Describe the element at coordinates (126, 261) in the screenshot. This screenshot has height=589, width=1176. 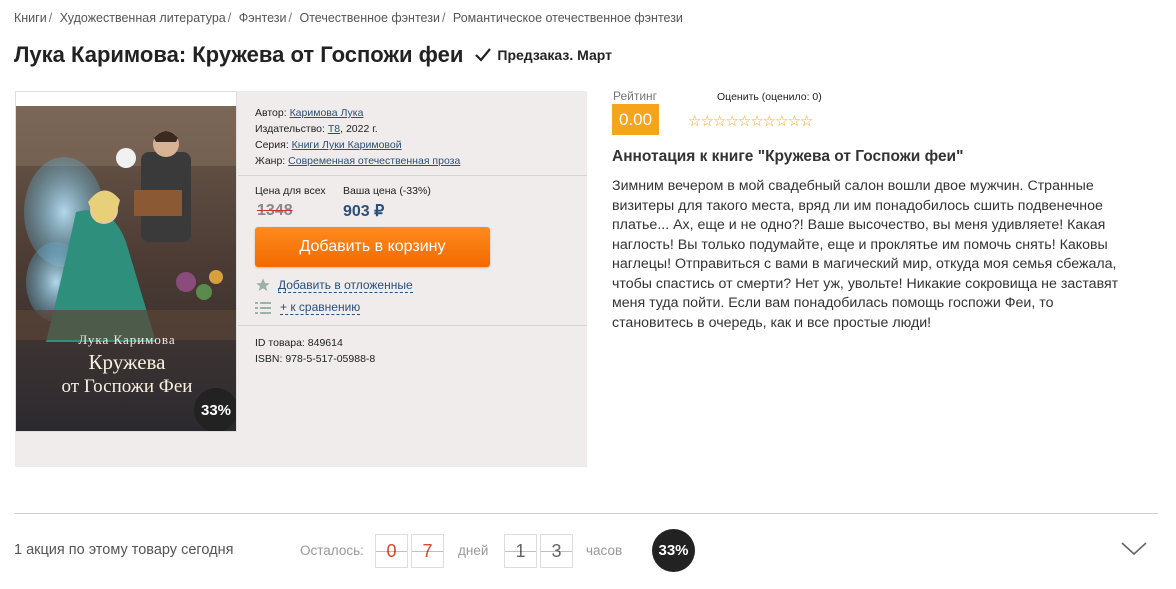
I see `book-cover: Лука Каримова Кружева от Госпожи Феи 33%` at that location.